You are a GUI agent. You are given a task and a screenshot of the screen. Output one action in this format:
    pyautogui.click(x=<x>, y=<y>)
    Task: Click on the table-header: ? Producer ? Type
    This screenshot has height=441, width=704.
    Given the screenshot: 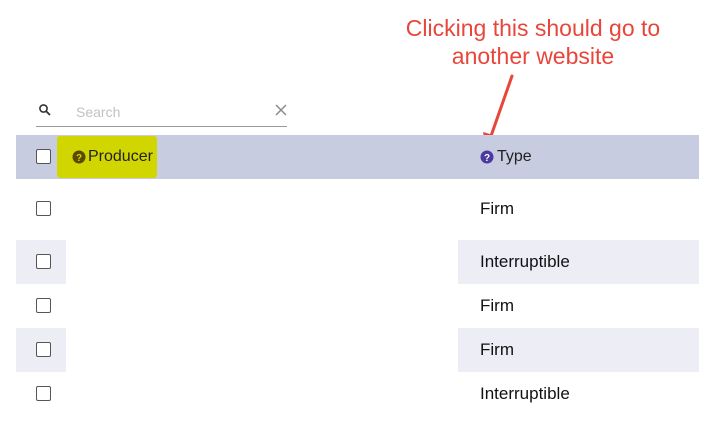 What is the action you would take?
    pyautogui.click(x=357, y=157)
    